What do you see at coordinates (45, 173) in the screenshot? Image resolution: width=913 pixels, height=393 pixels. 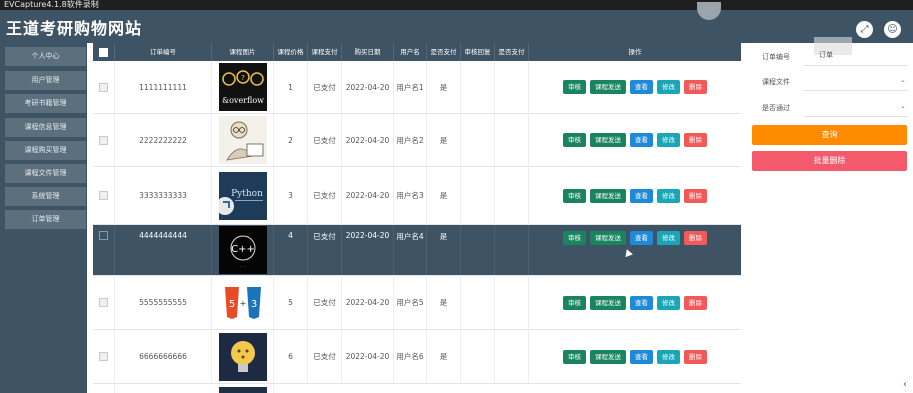 I see `sidebar-item-course-files: 课程文件管理` at bounding box center [45, 173].